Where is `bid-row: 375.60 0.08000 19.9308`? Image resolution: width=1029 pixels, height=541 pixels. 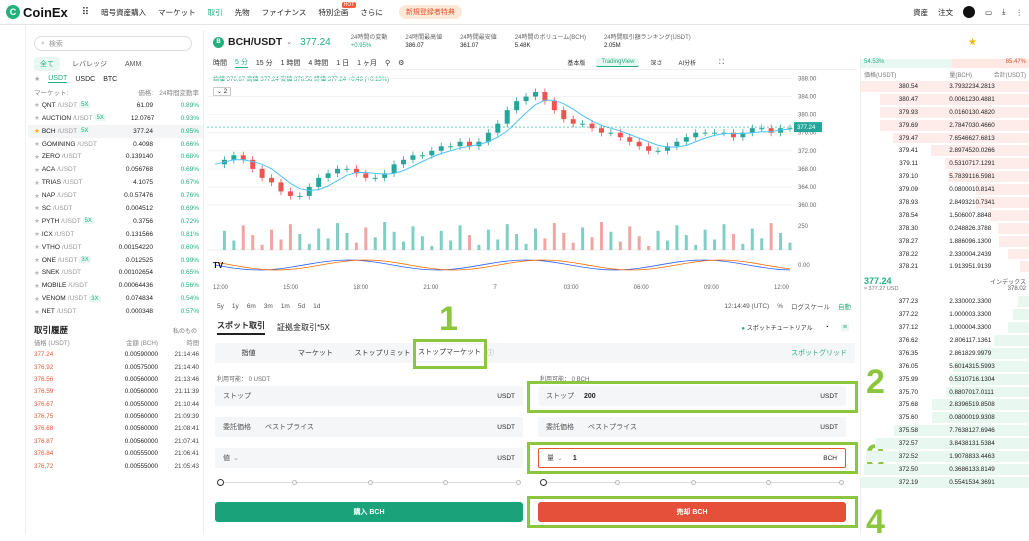
bid-row: 375.60 0.08000 19.9308 is located at coordinates (945, 417).